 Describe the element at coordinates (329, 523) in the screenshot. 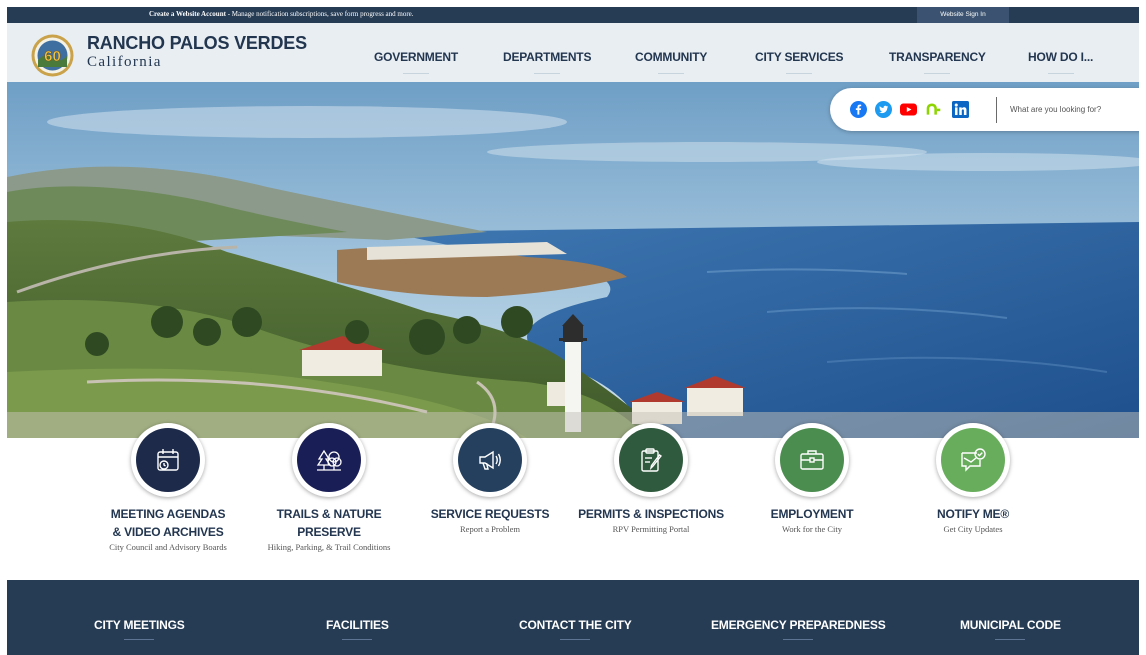

I see `quick-link-title: TRAILS & NATURE PRESERVE` at that location.